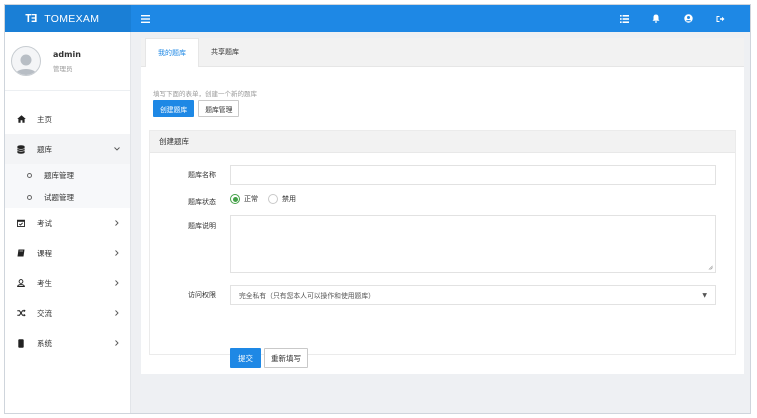 Image resolution: width=757 pixels, height=418 pixels. What do you see at coordinates (205, 94) in the screenshot?
I see `form-hint: 填写下面的表单，创建一个新的题库` at bounding box center [205, 94].